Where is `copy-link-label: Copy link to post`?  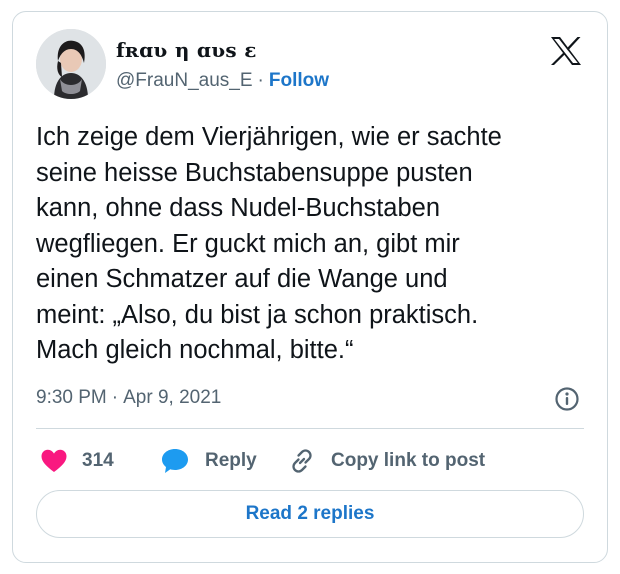 copy-link-label: Copy link to post is located at coordinates (408, 460).